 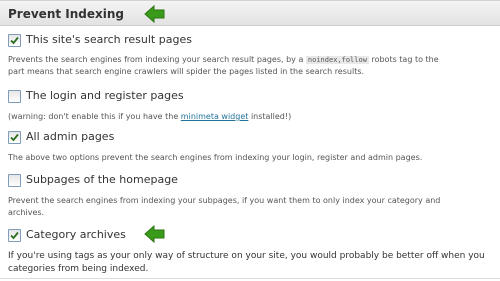 What do you see at coordinates (26, 212) in the screenshot?
I see `subpages-homepage-description-line2: archives.` at bounding box center [26, 212].